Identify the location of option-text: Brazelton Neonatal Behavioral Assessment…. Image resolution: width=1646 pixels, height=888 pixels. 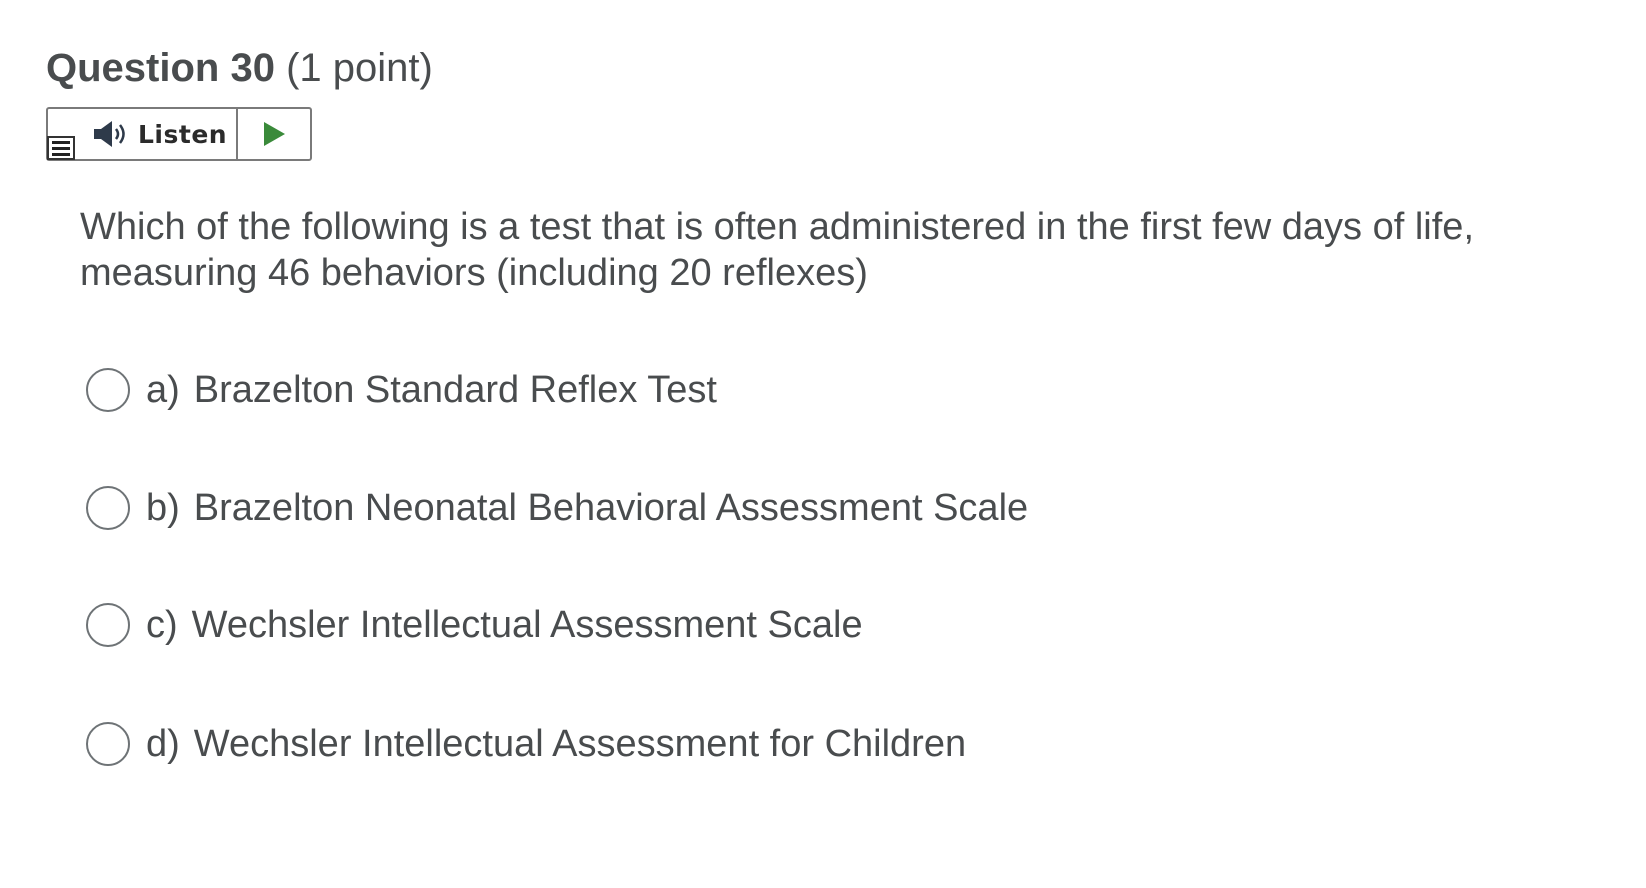
(611, 507).